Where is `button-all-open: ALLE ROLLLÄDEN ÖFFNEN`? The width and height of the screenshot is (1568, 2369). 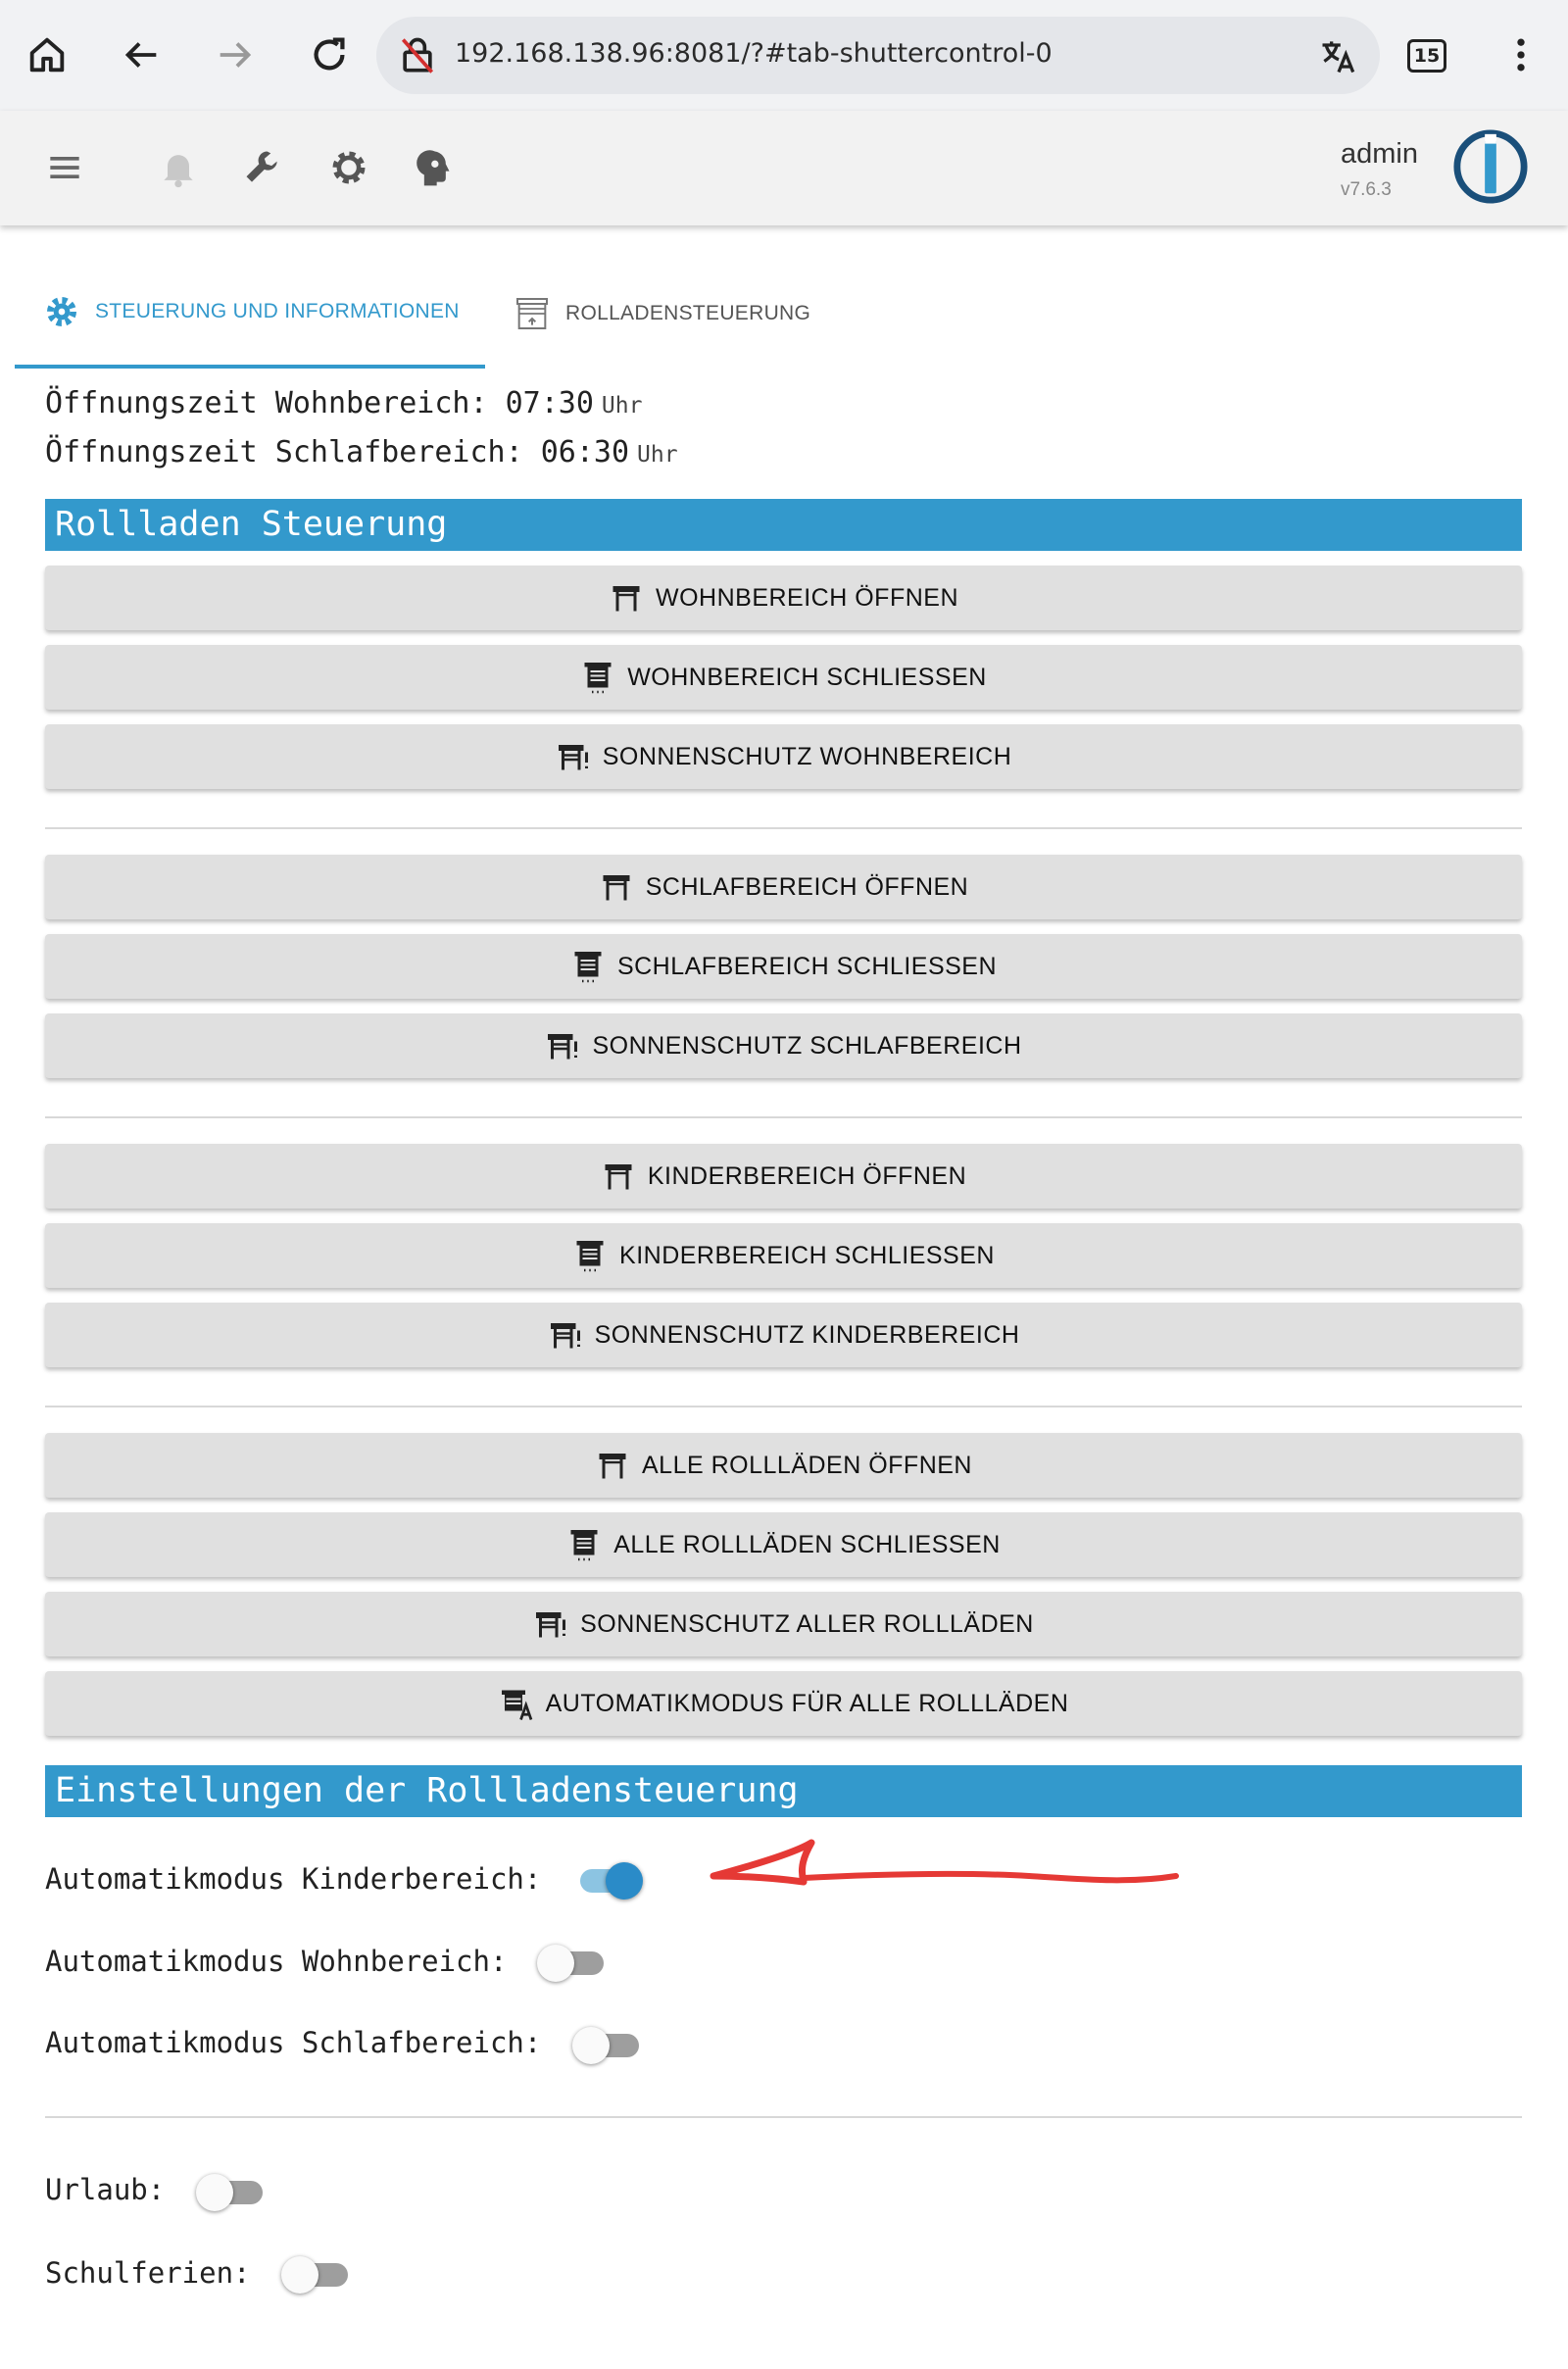
button-all-open: ALLE ROLLLÄDEN ÖFFNEN is located at coordinates (783, 1465).